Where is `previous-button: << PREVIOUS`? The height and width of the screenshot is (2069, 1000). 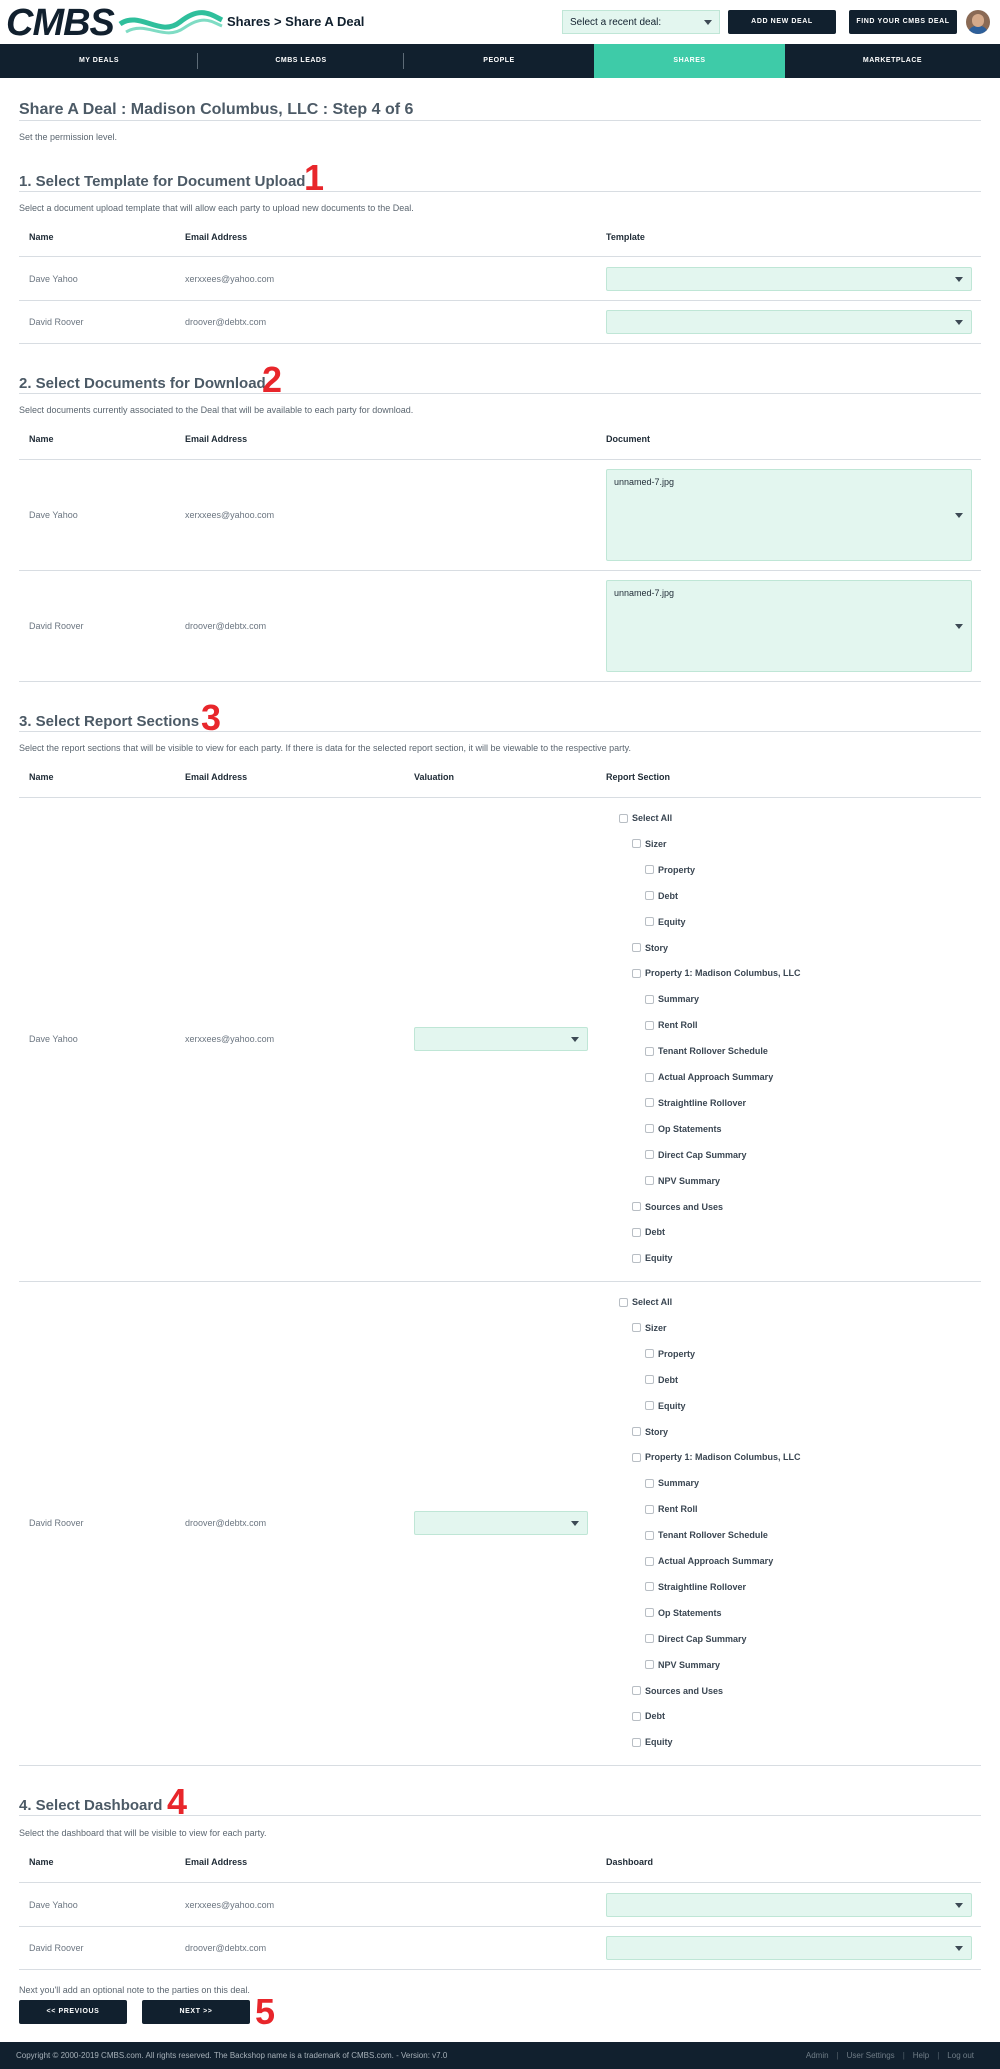
previous-button: << PREVIOUS is located at coordinates (73, 2012).